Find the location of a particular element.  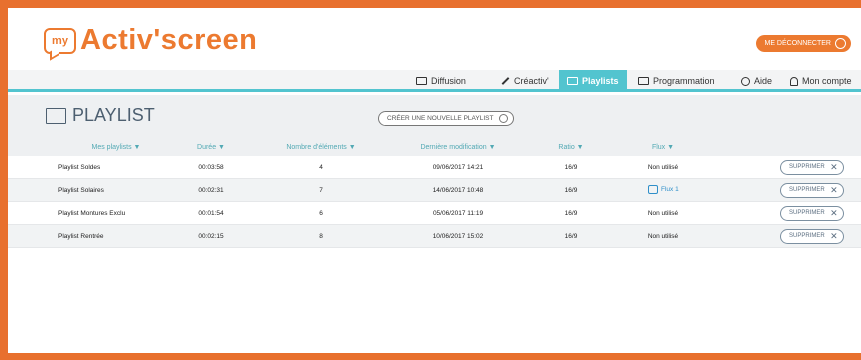

pen-icon is located at coordinates (505, 81).